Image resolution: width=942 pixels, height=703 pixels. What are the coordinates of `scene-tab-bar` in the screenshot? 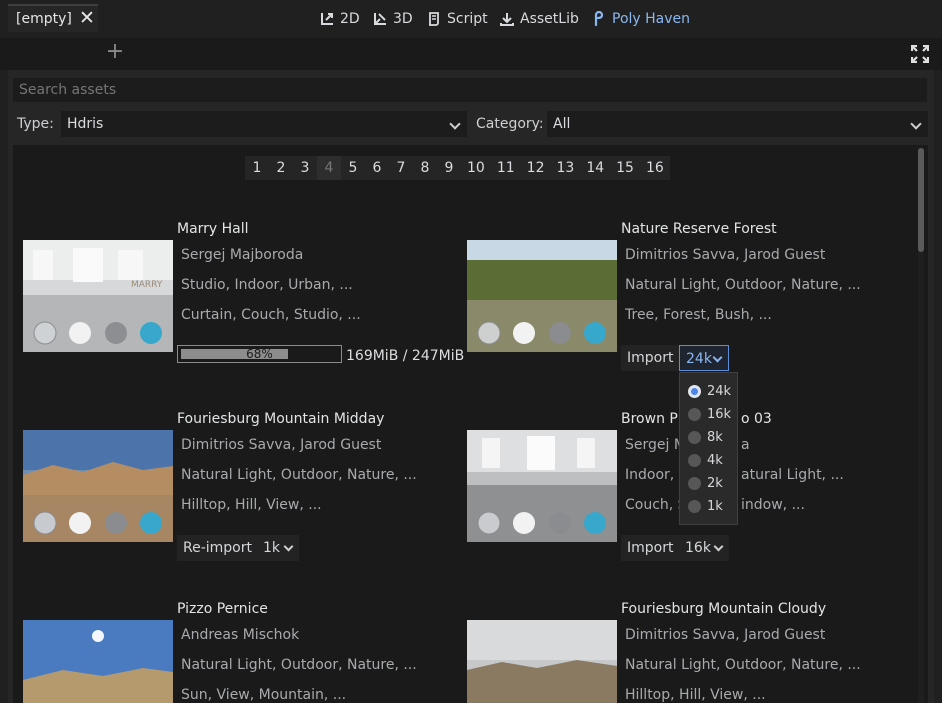 It's located at (471, 54).